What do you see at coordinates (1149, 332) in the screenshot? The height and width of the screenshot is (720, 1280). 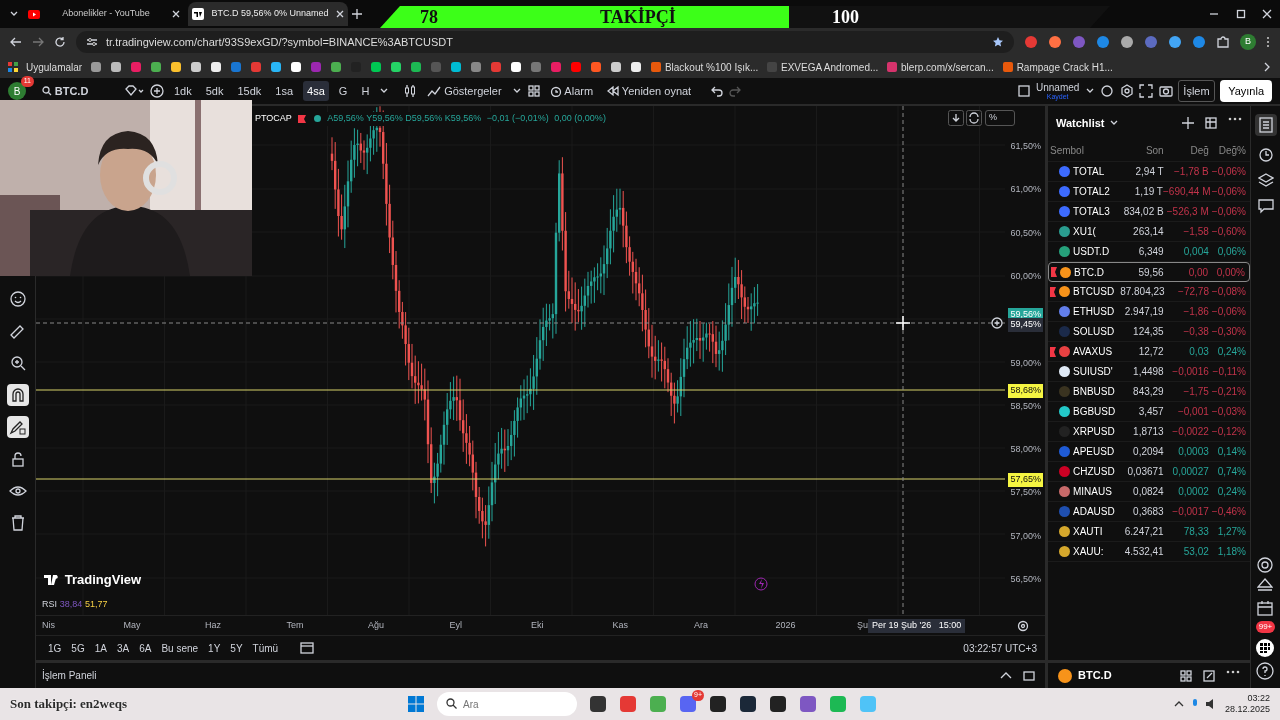 I see `watchlist-row: SOLUSD 124,35 −0,38 −0,30%` at bounding box center [1149, 332].